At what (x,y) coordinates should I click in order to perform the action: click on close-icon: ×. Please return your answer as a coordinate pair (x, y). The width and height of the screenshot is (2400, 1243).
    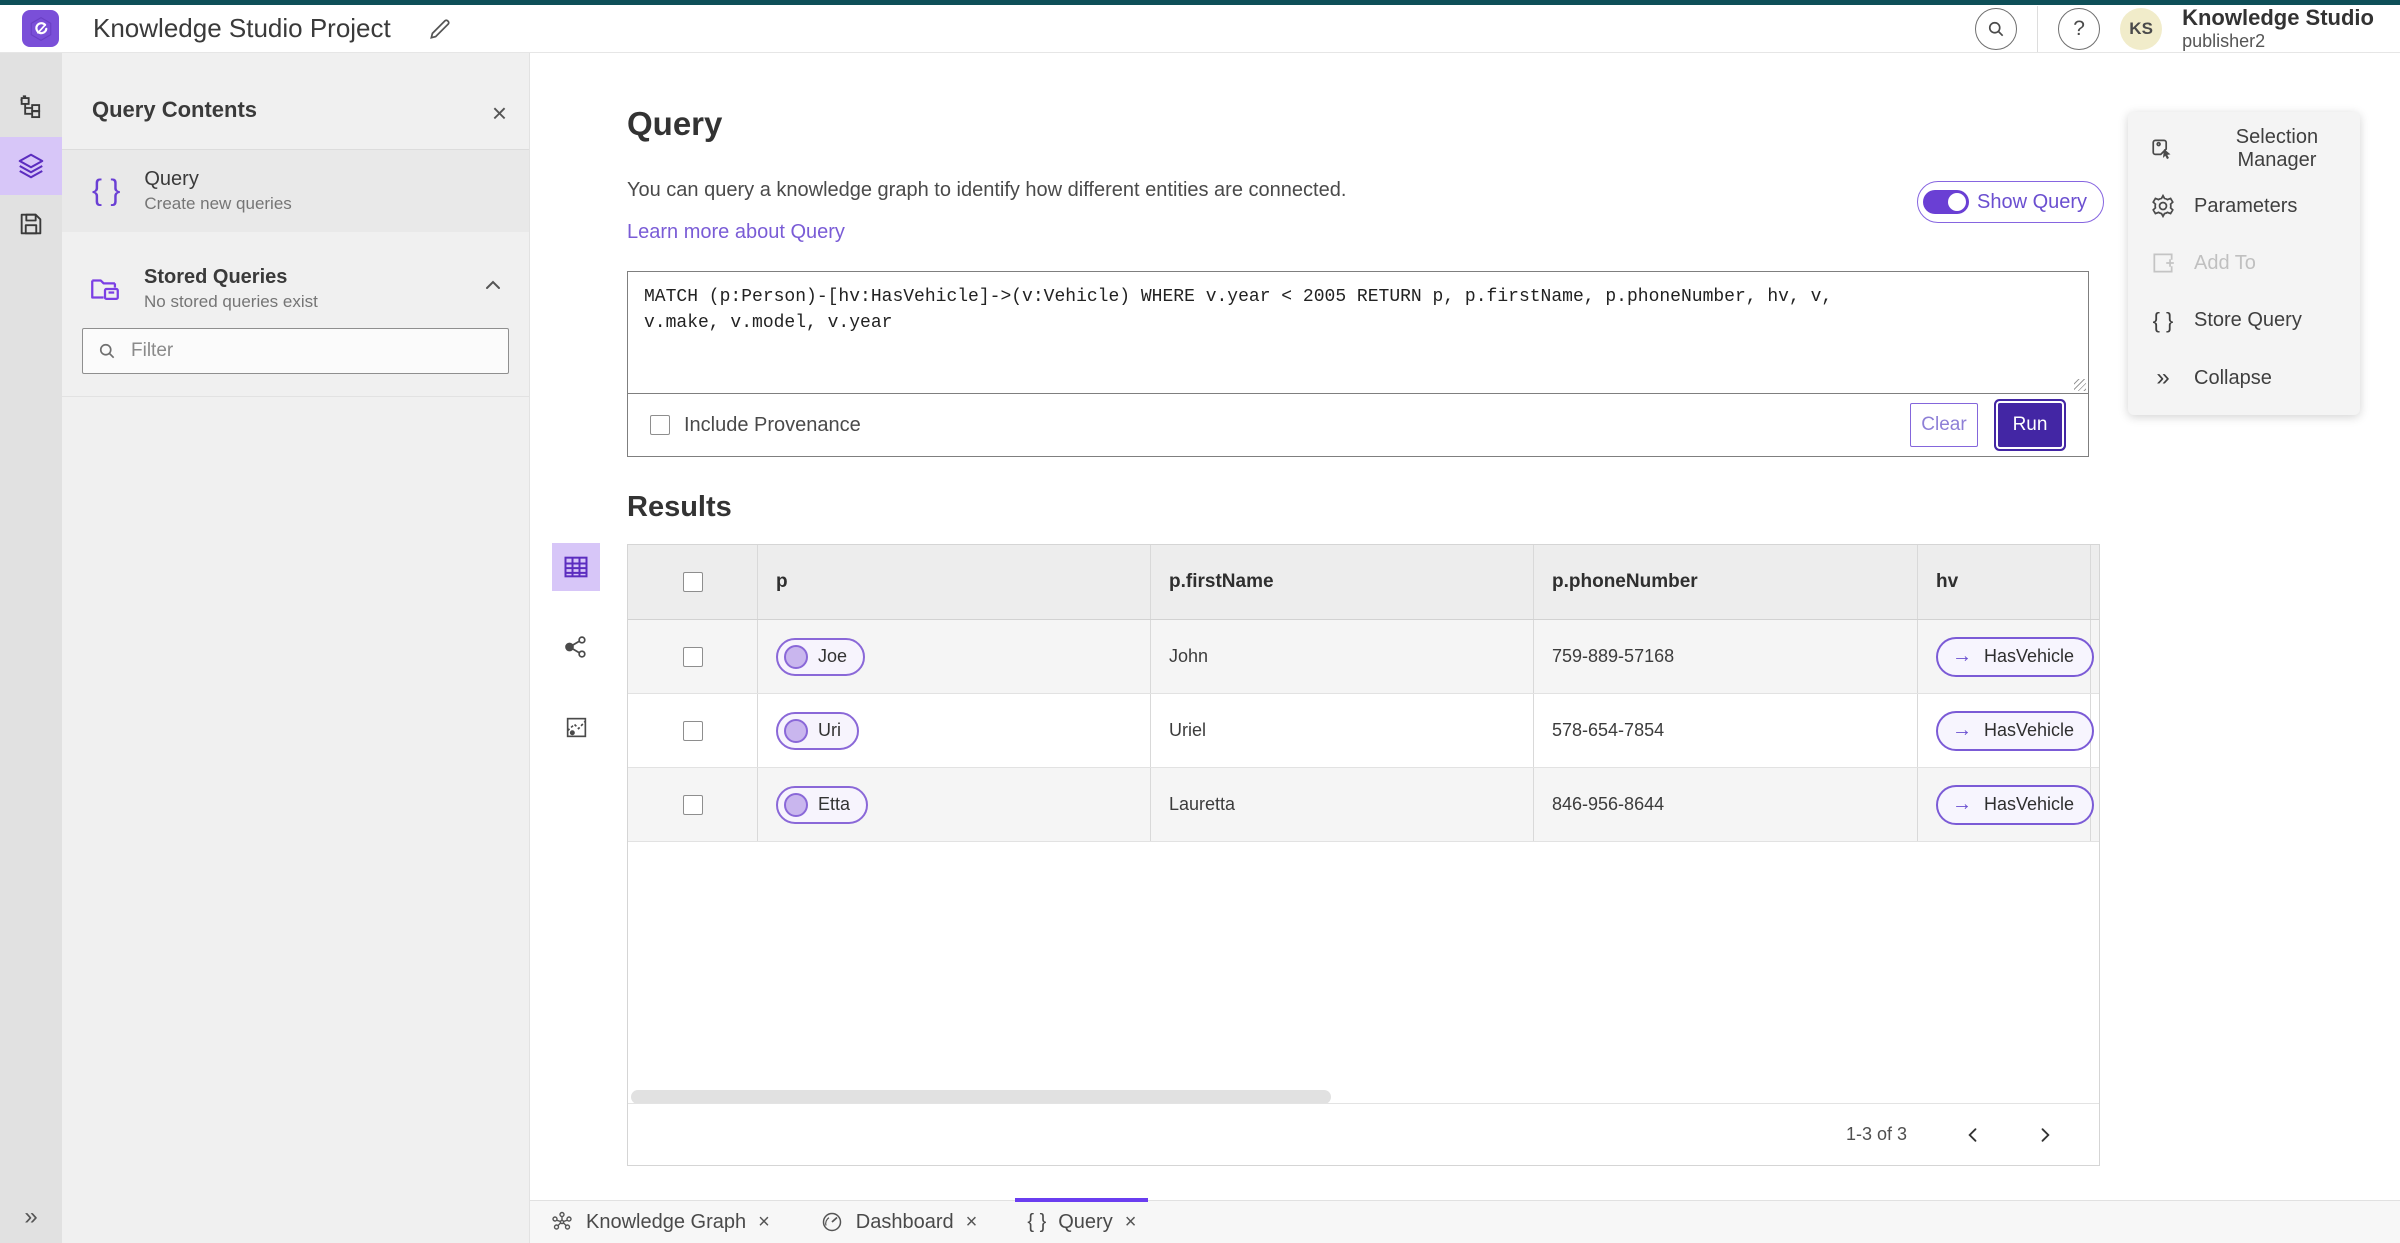
    Looking at the image, I should click on (499, 113).